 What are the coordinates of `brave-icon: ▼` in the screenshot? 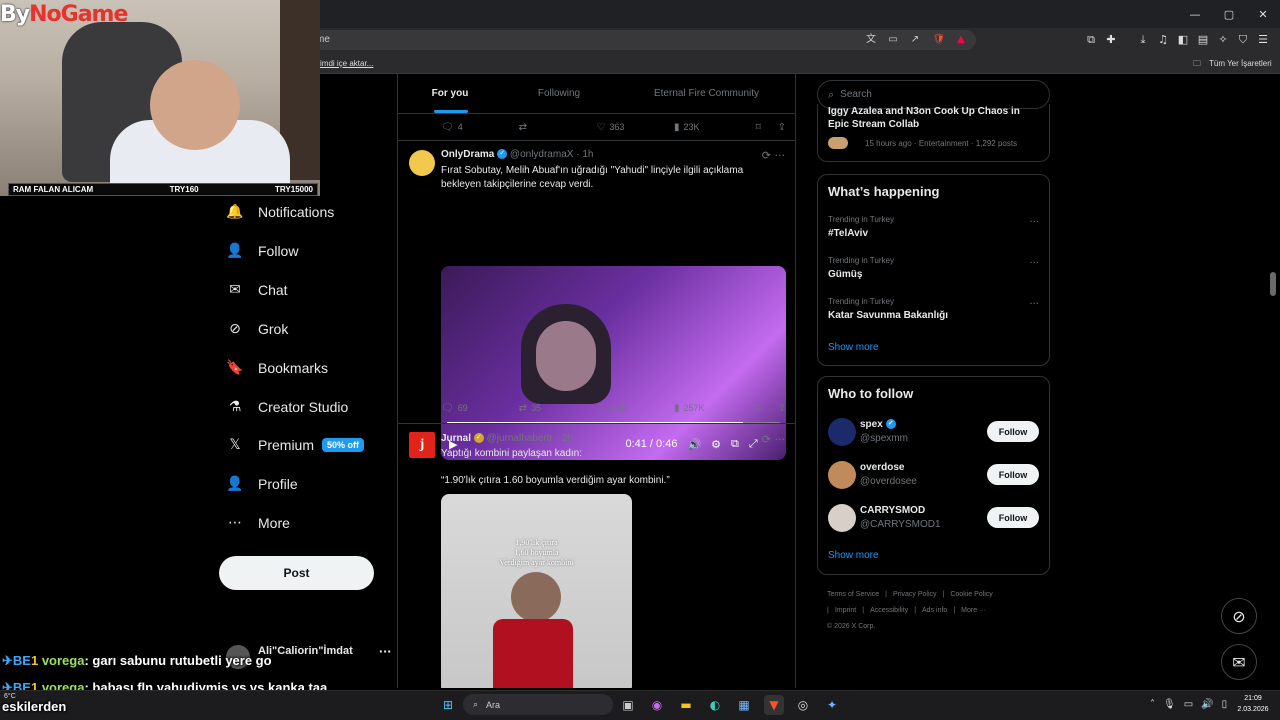 It's located at (774, 705).